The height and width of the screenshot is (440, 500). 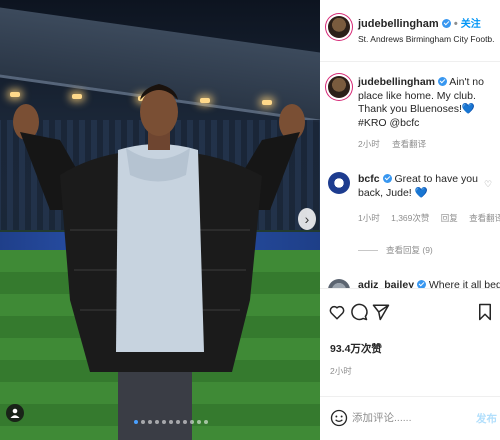 What do you see at coordinates (369, 218) in the screenshot?
I see `comment-time: 1小时` at bounding box center [369, 218].